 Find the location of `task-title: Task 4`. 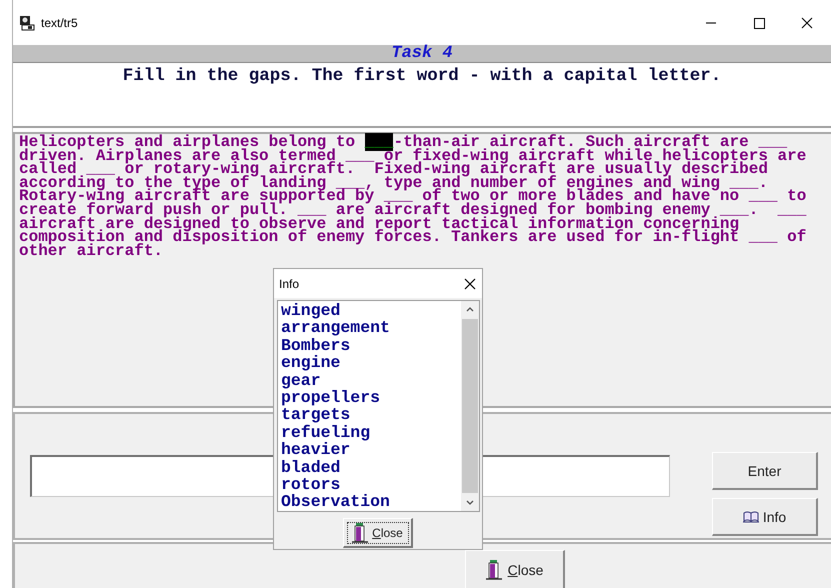

task-title: Task 4 is located at coordinates (422, 53).